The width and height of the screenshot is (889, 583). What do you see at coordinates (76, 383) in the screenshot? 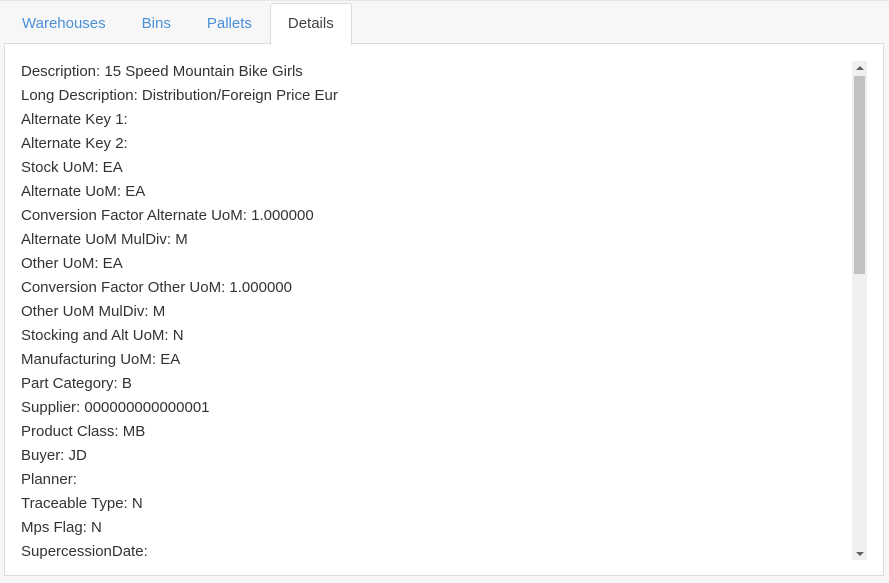
I see `detail-line-part-category: Part Category: B` at bounding box center [76, 383].